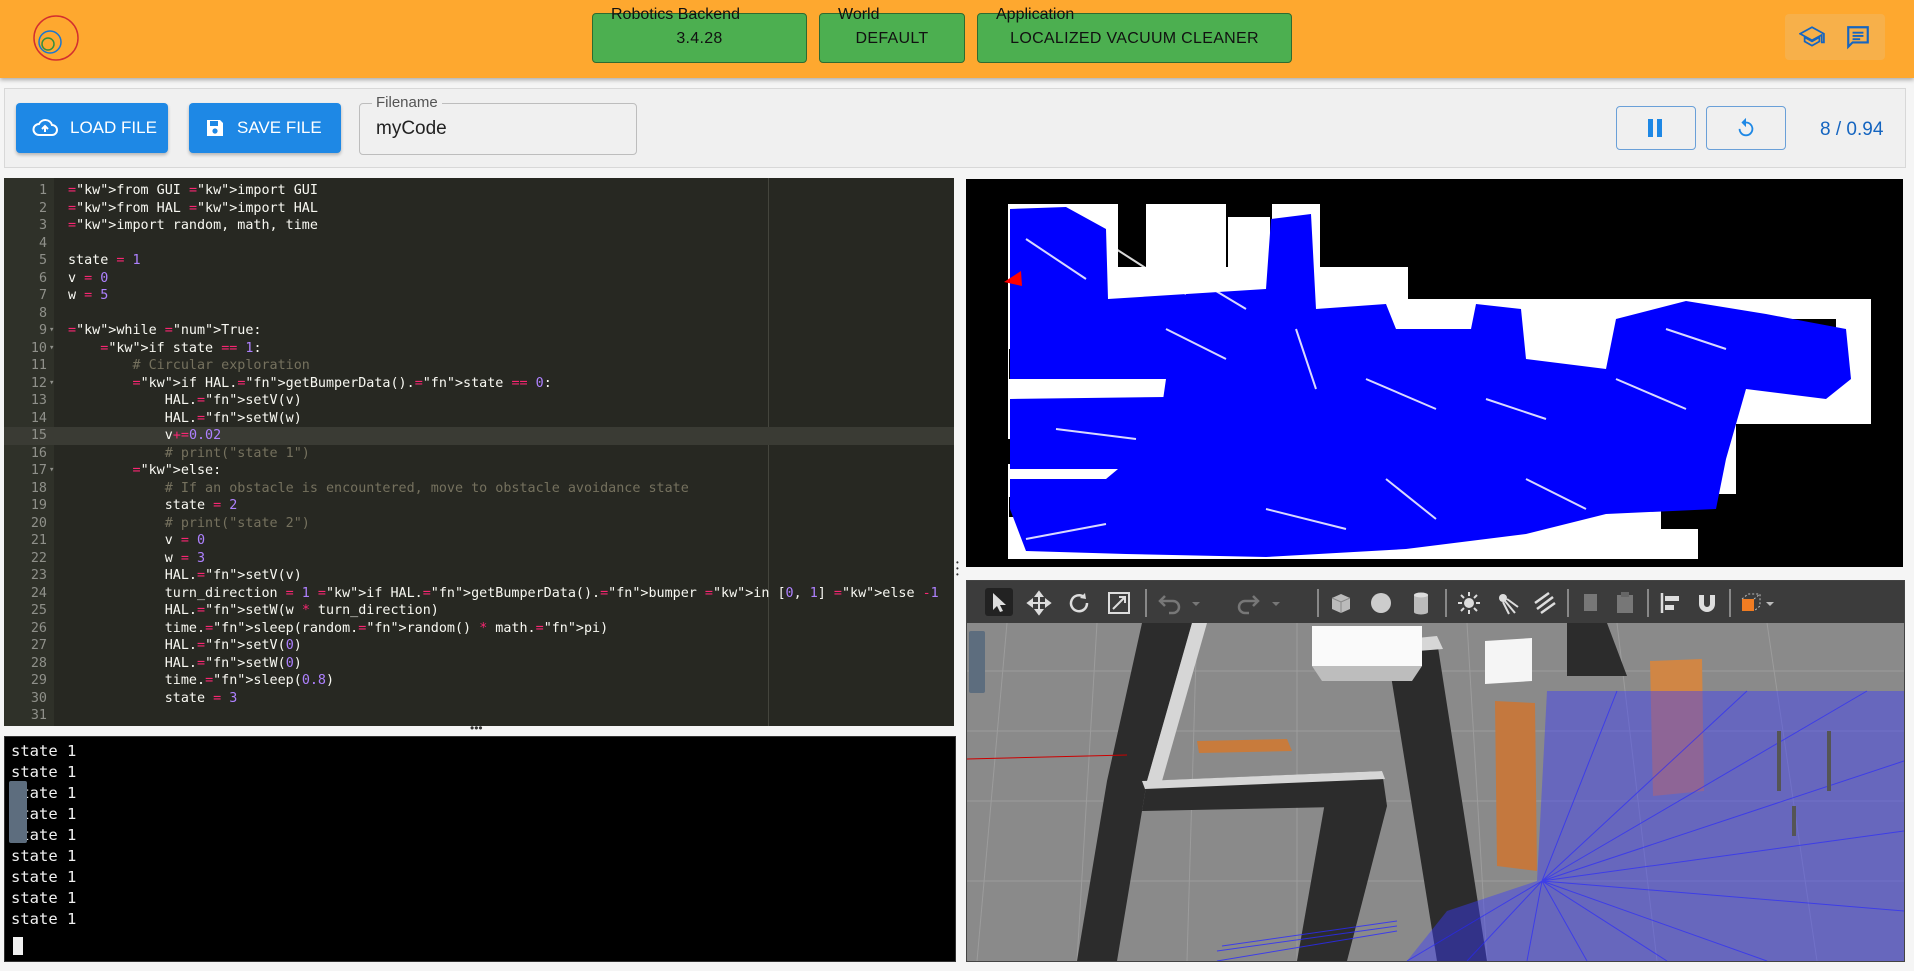 This screenshot has width=1914, height=971. What do you see at coordinates (145, 471) in the screenshot?
I see `code-line: ="kw">else:` at bounding box center [145, 471].